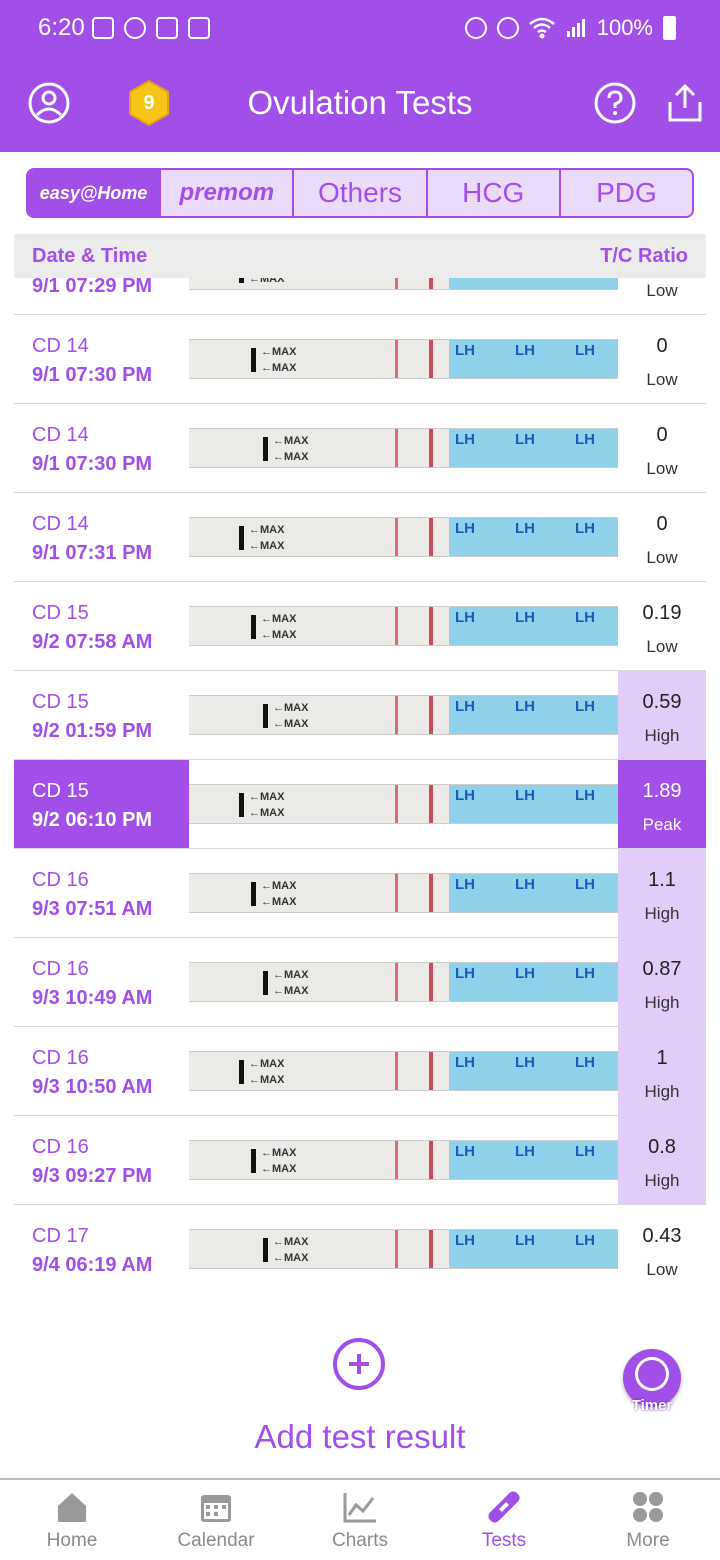 Image resolution: width=720 pixels, height=1560 pixels. I want to click on cycle-day: CD 14, so click(60, 346).